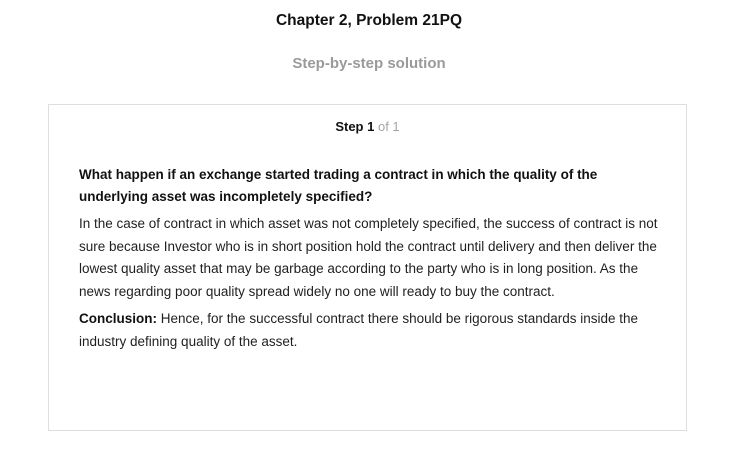  Describe the element at coordinates (388, 126) in the screenshot. I see `step-count: of 1` at that location.